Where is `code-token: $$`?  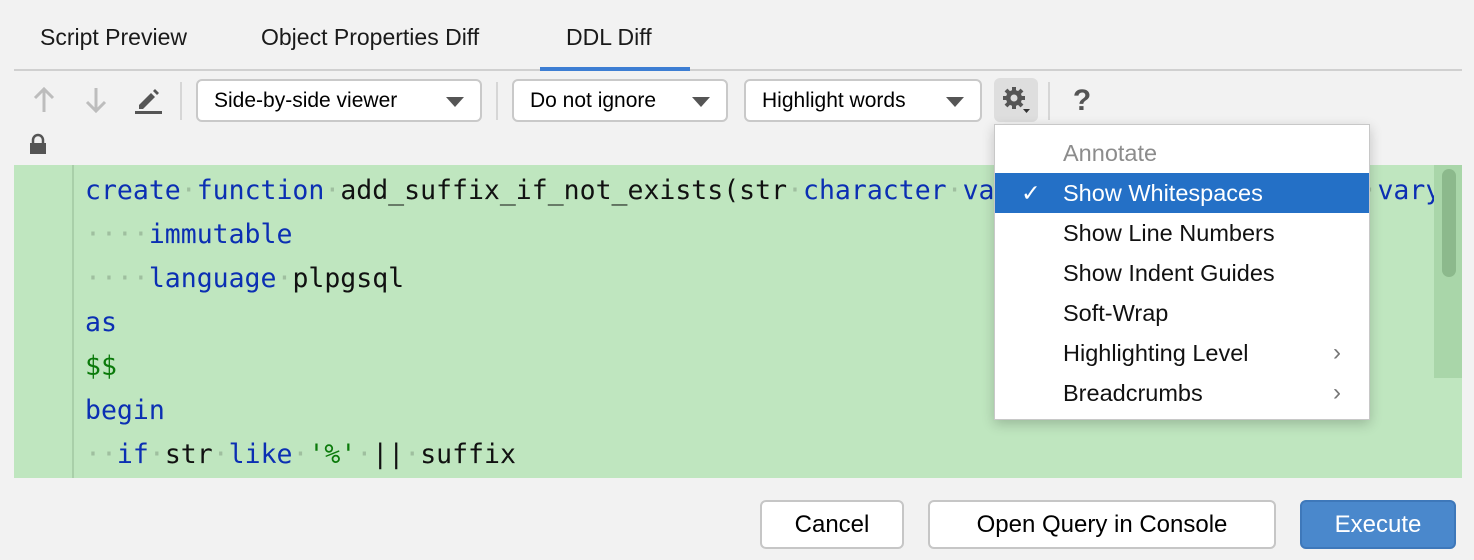
code-token: $$ is located at coordinates (101, 366).